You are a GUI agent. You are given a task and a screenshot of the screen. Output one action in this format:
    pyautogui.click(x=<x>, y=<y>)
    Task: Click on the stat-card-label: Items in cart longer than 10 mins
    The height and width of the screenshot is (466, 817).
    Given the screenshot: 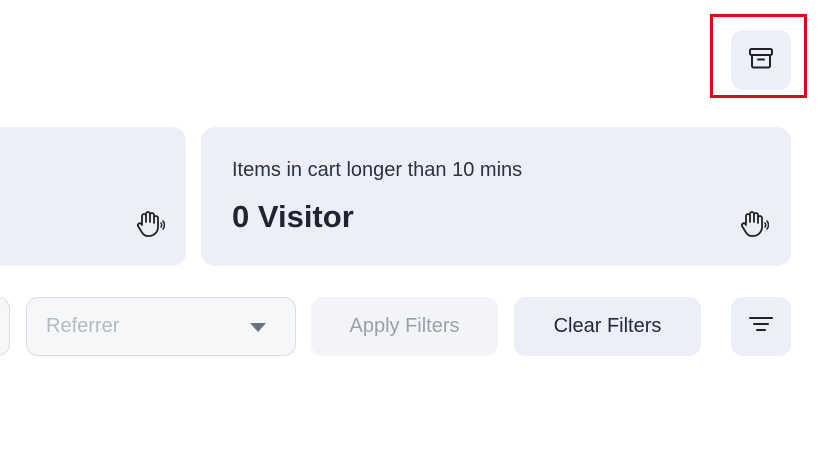 What is the action you would take?
    pyautogui.click(x=377, y=170)
    